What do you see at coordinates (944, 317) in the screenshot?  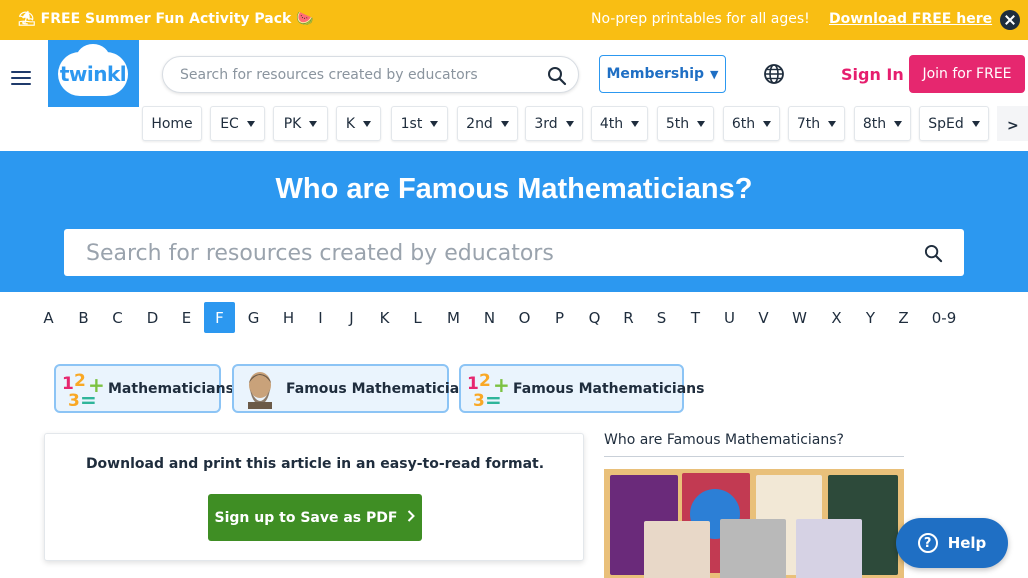 I see `letter-link: 0-9` at bounding box center [944, 317].